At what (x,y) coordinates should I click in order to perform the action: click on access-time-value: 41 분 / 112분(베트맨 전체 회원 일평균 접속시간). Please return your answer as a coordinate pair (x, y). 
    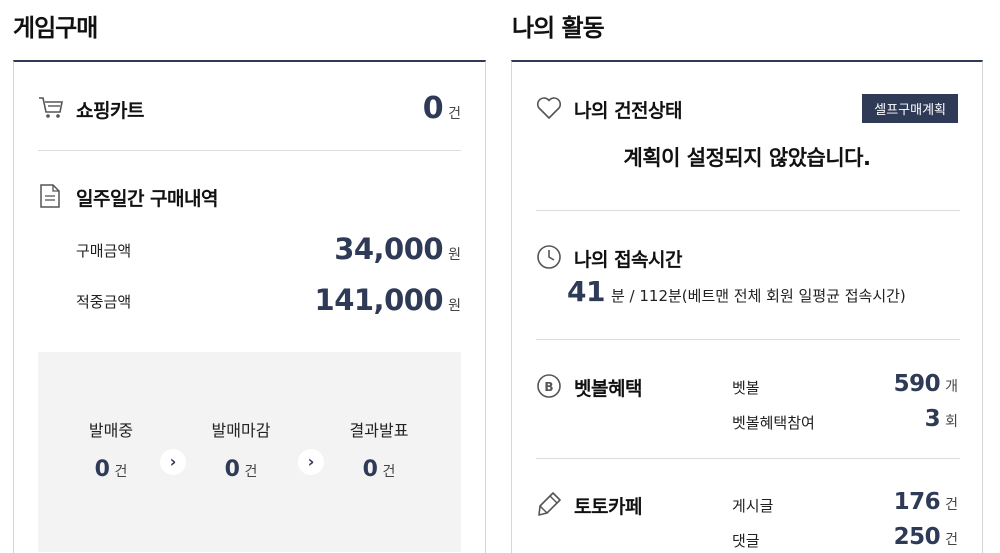
    Looking at the image, I should click on (736, 291).